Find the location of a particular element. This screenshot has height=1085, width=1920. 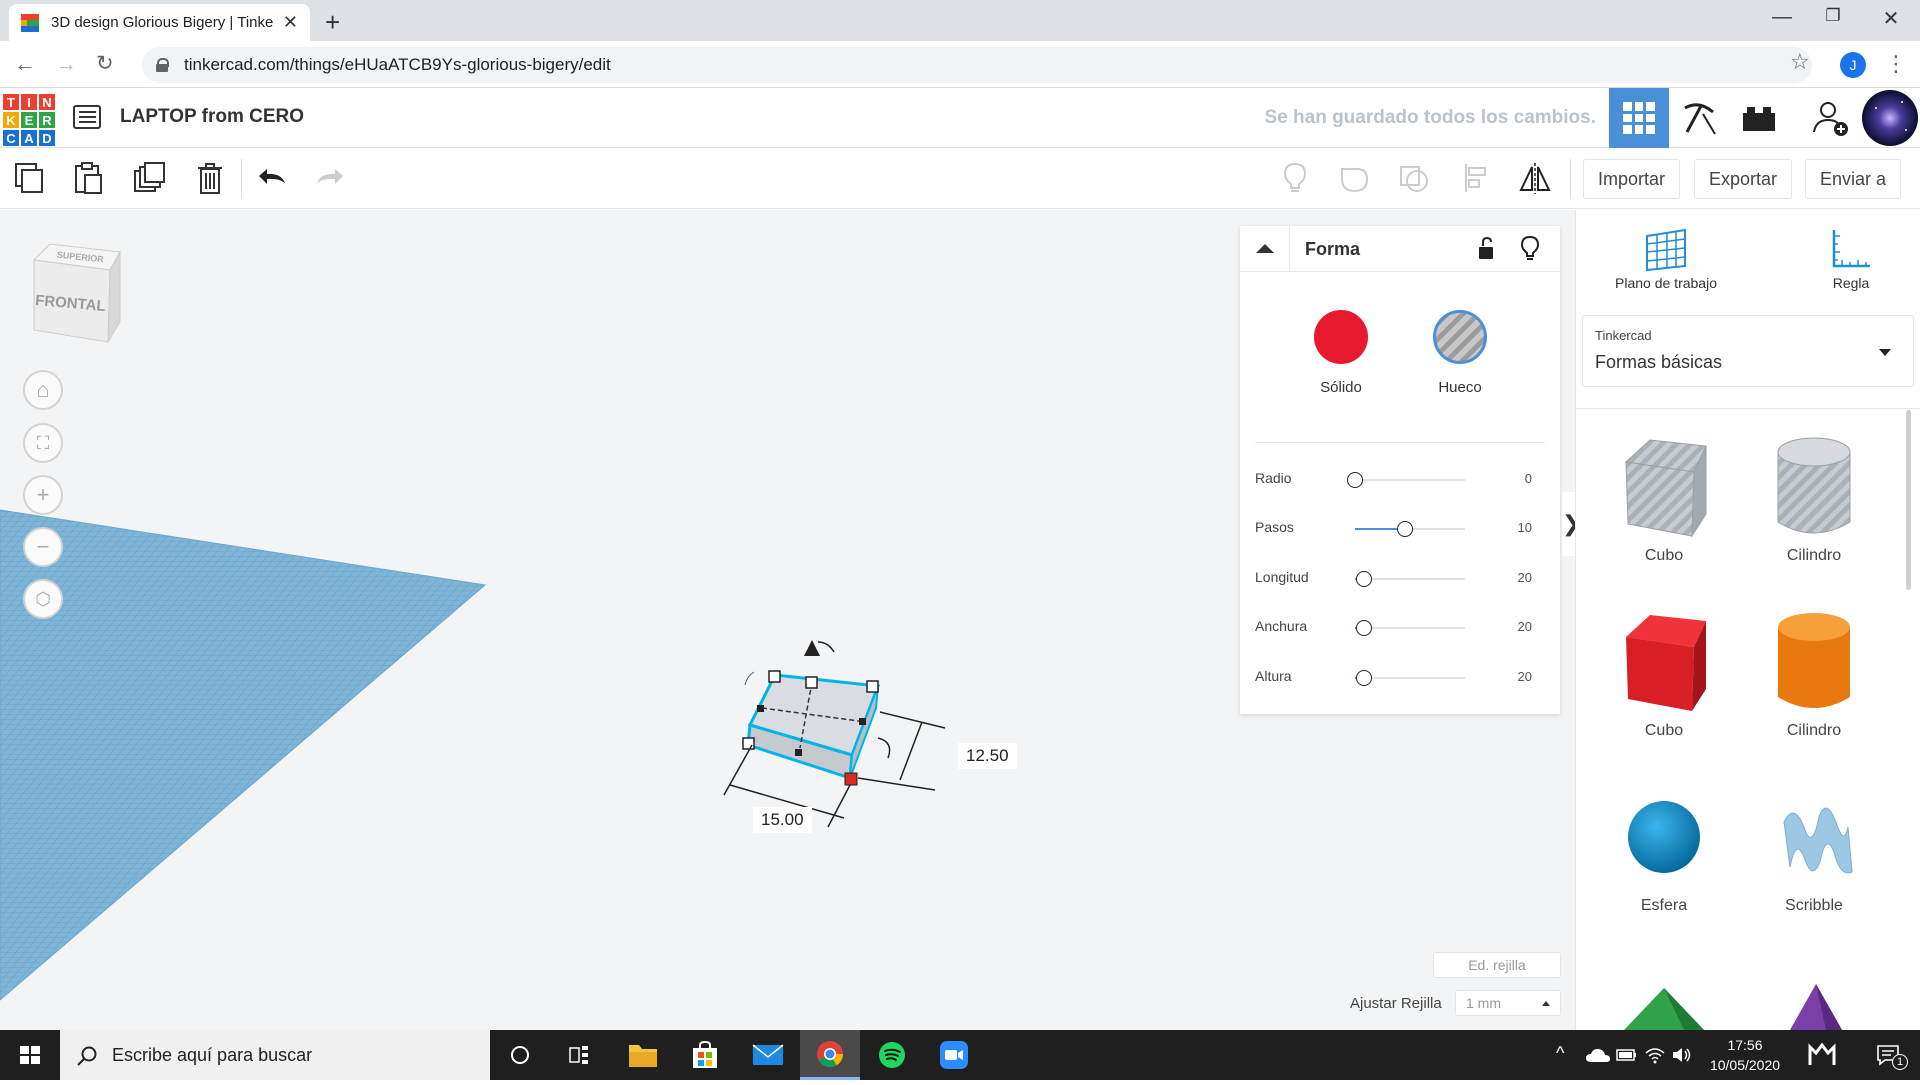

back-button: ← is located at coordinates (25, 64).